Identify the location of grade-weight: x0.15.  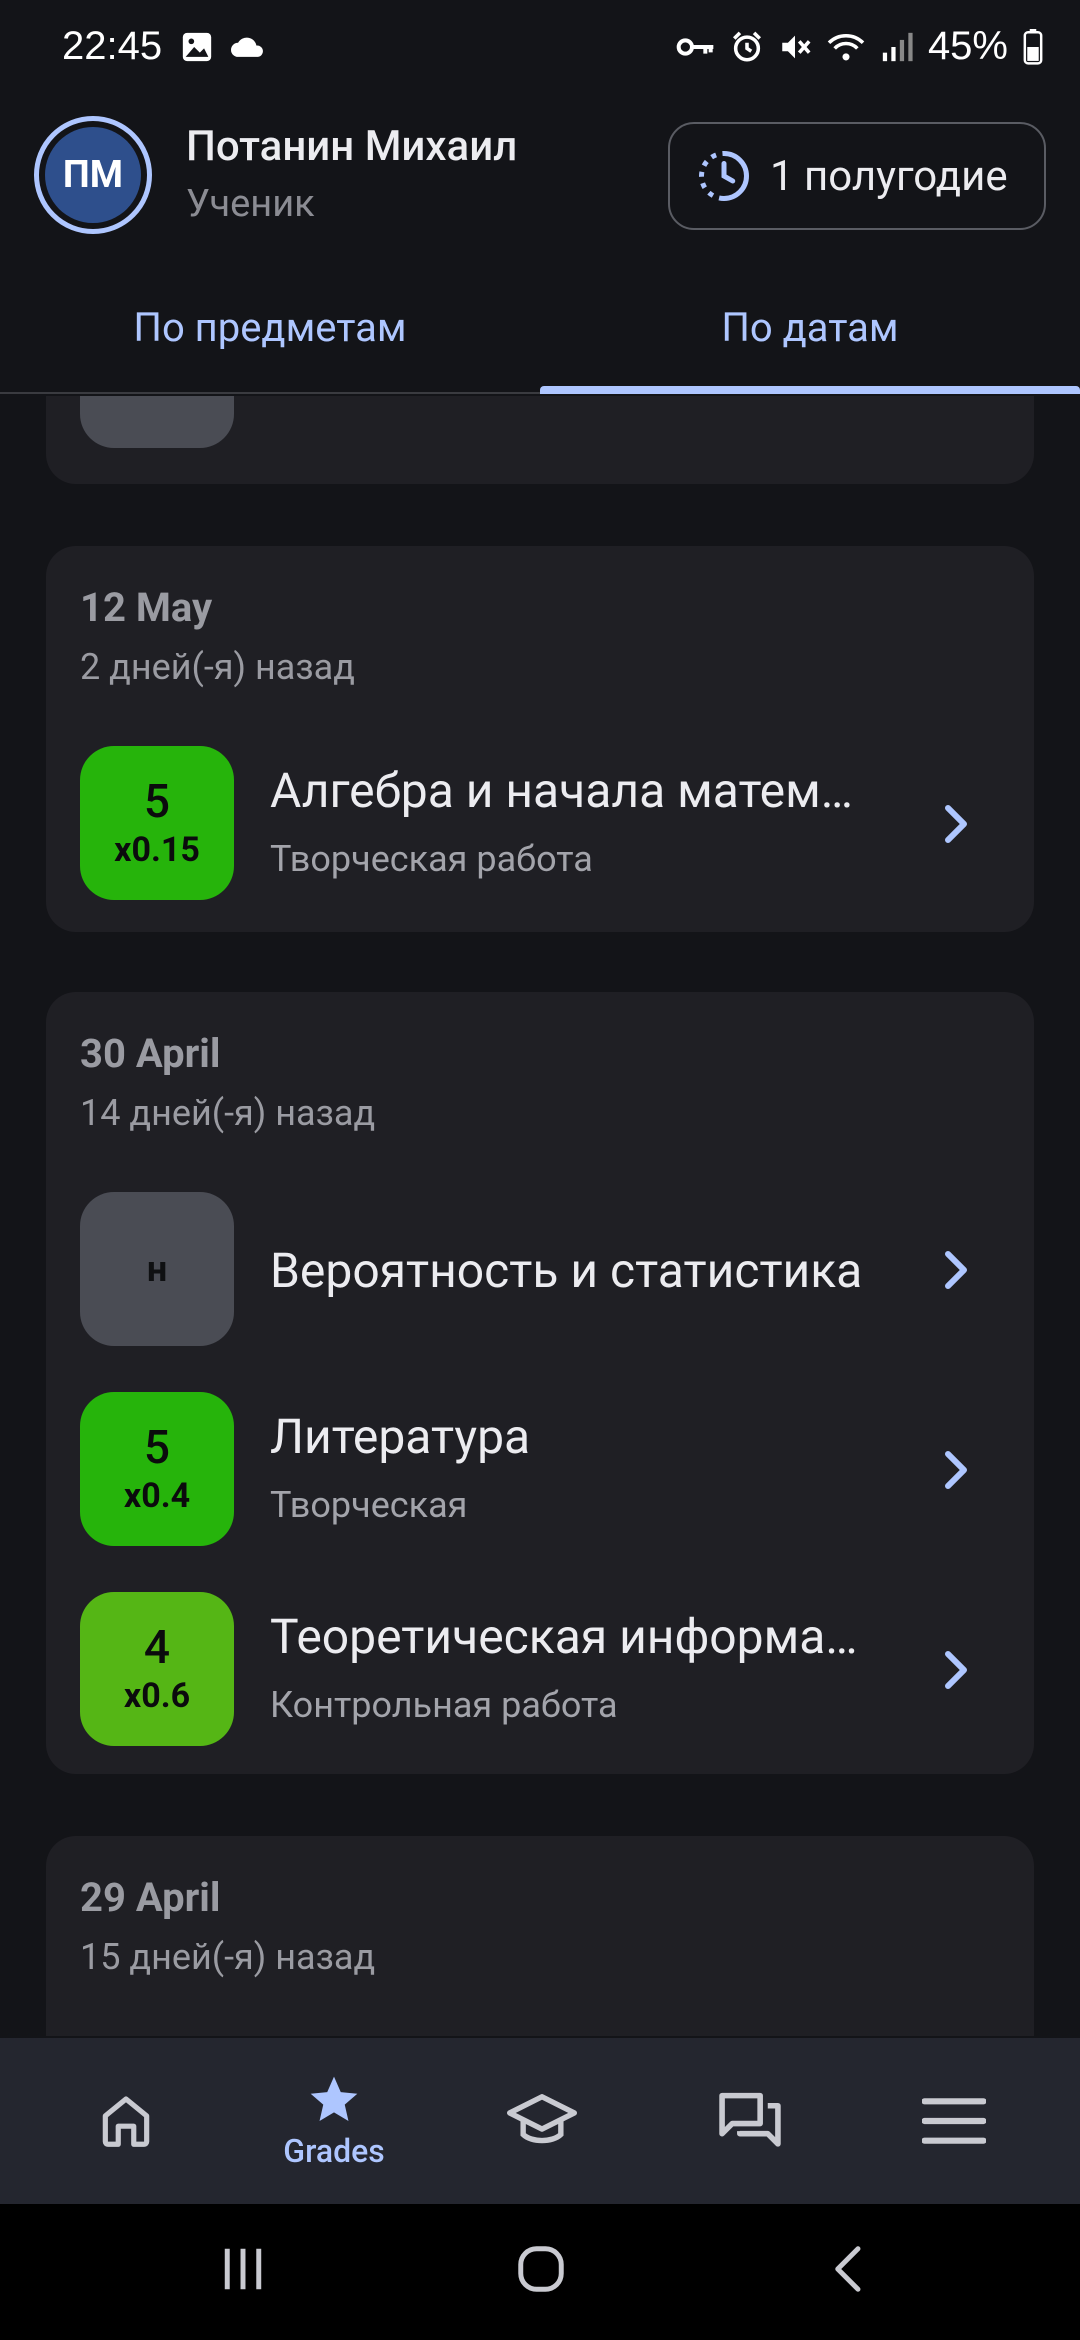
(157, 850).